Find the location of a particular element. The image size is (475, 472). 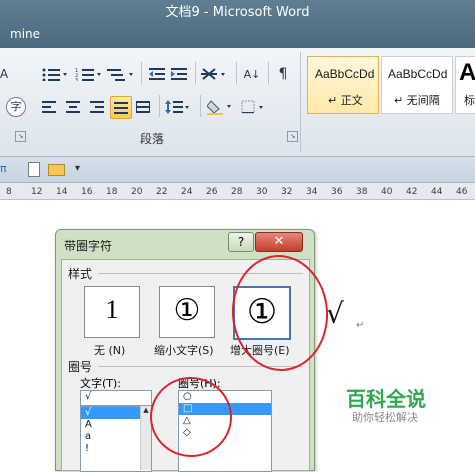

bullets-button is located at coordinates (55, 74).